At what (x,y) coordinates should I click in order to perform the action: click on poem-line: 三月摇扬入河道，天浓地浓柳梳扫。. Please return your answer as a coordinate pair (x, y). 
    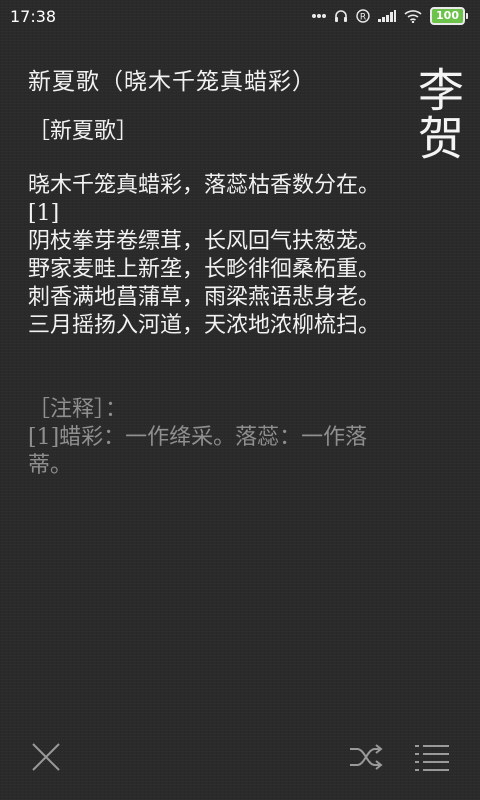
    Looking at the image, I should click on (204, 325).